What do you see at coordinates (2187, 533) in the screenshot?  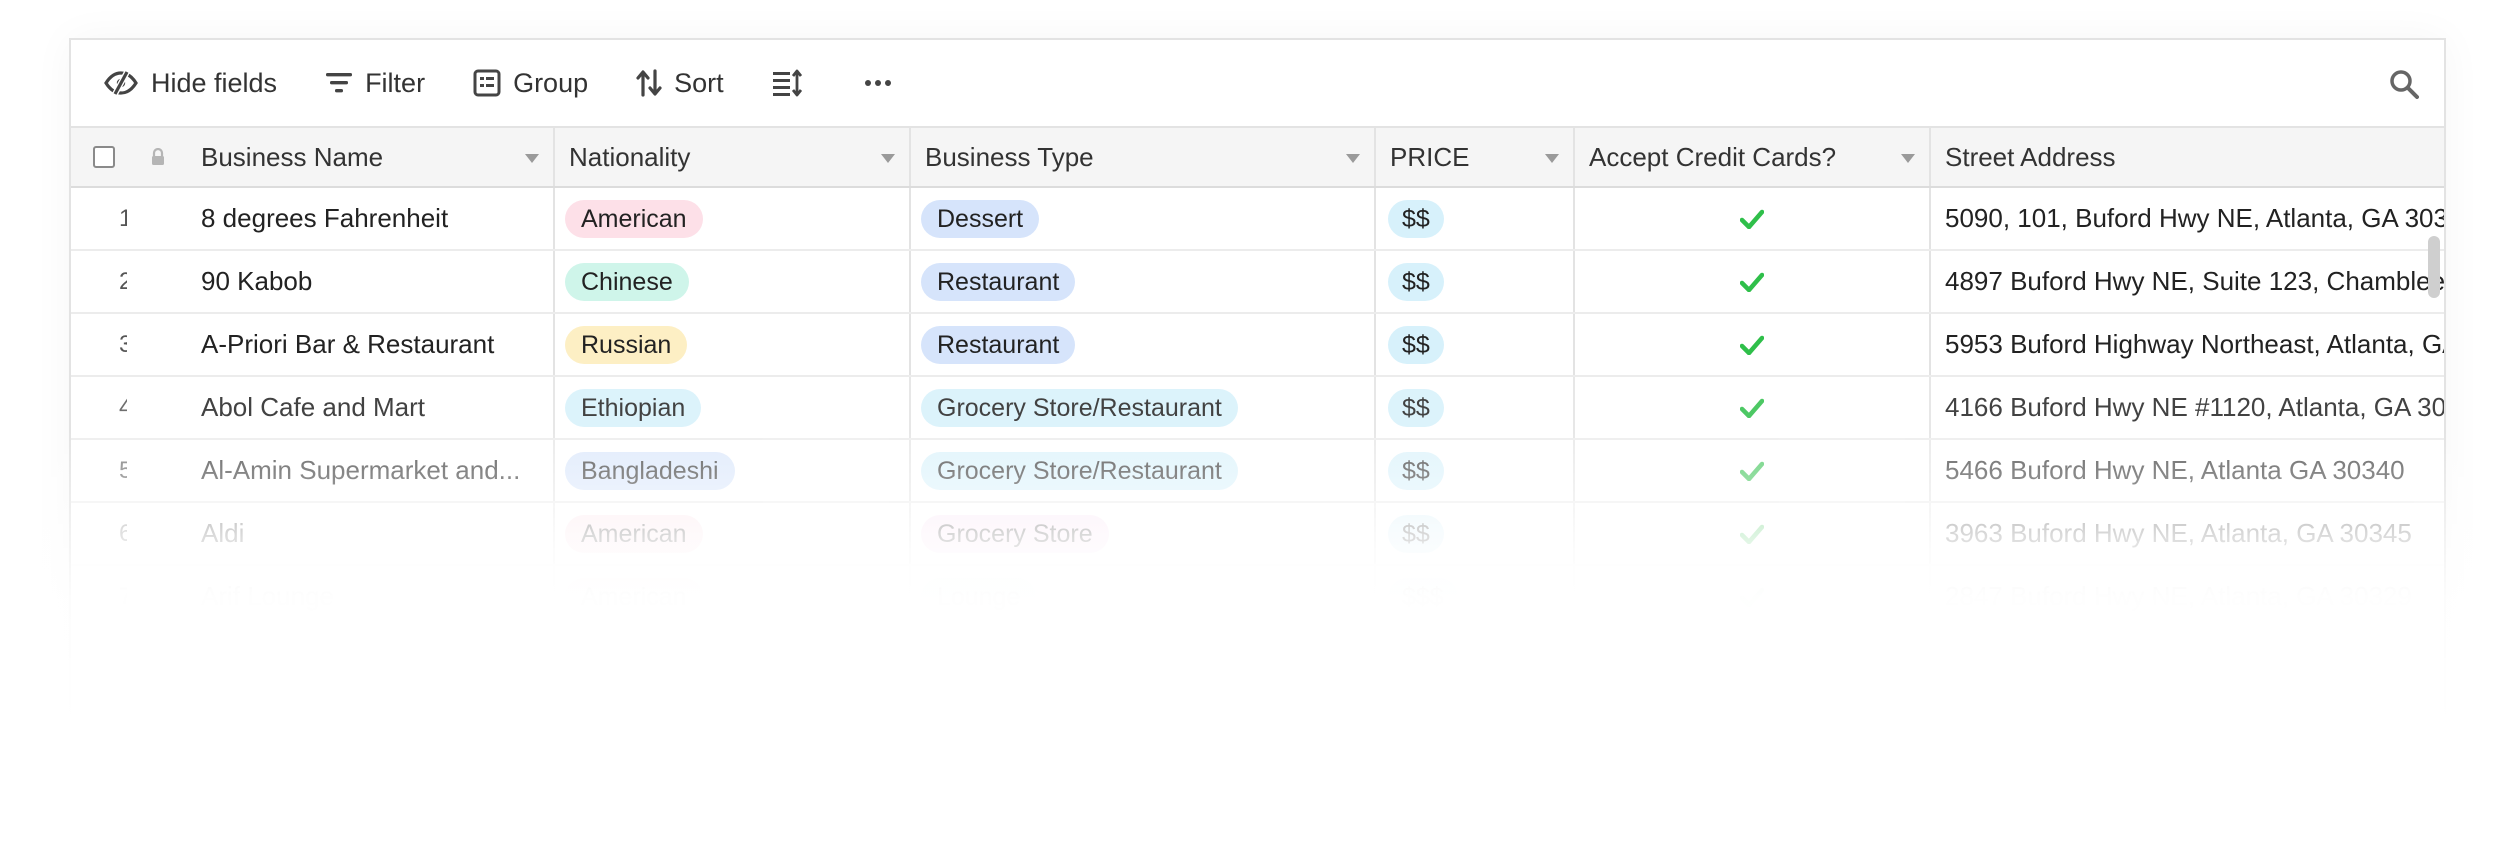 I see `street-address-cell: 3963 Buford Hwy NE, Atlanta, GA 30345` at bounding box center [2187, 533].